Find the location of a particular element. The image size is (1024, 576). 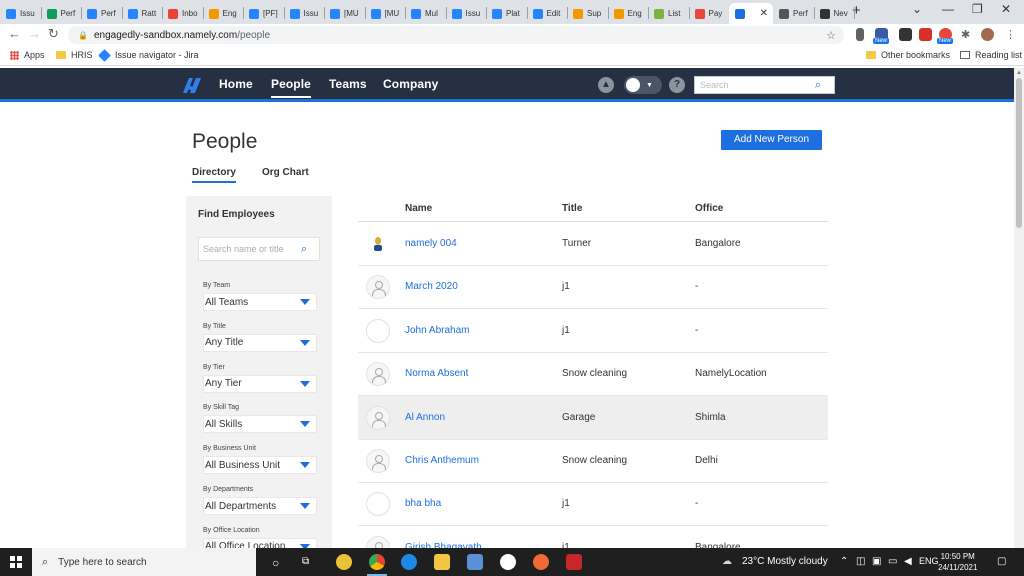

add-new-person-button: Add New Person is located at coordinates (771, 140).